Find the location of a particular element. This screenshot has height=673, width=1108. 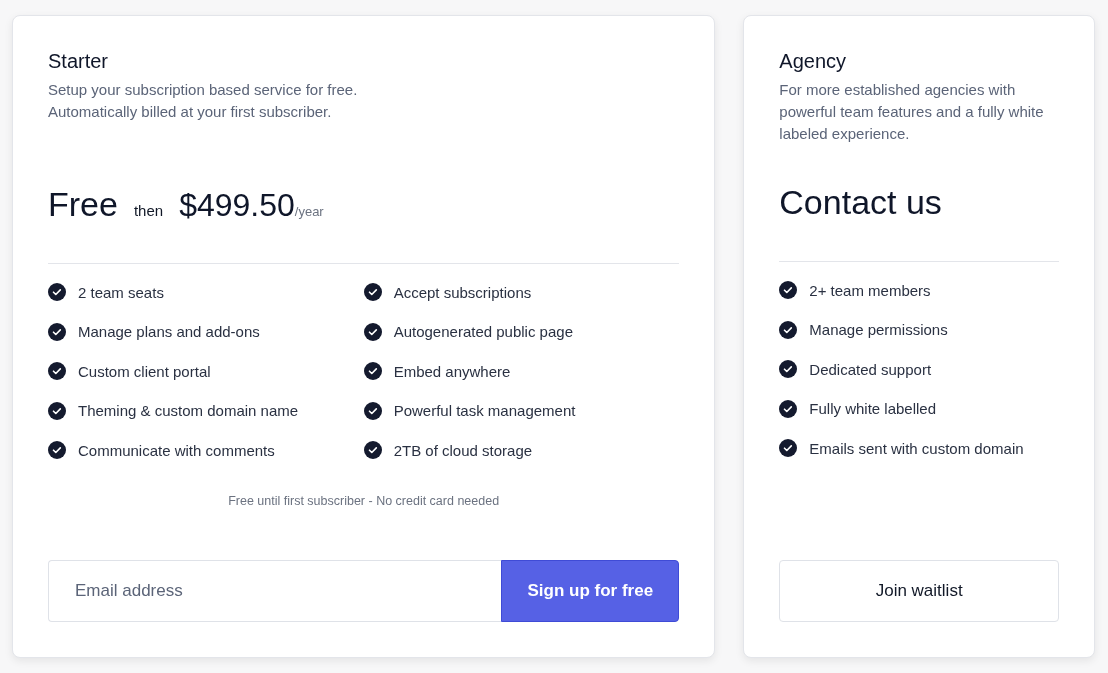

email-field: Email address is located at coordinates (275, 591).